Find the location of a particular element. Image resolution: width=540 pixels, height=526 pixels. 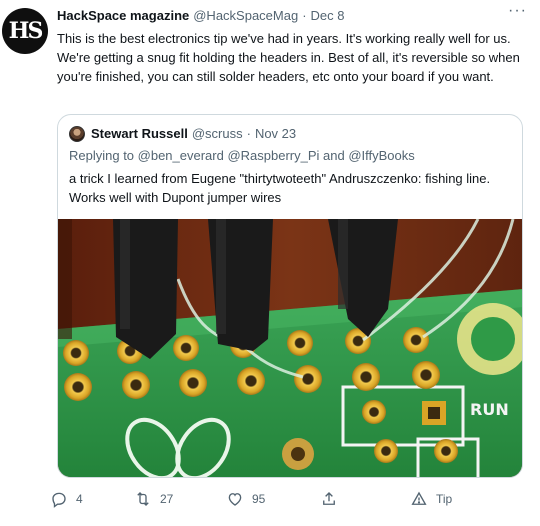

tweet-date: Dec 8 is located at coordinates (328, 15).